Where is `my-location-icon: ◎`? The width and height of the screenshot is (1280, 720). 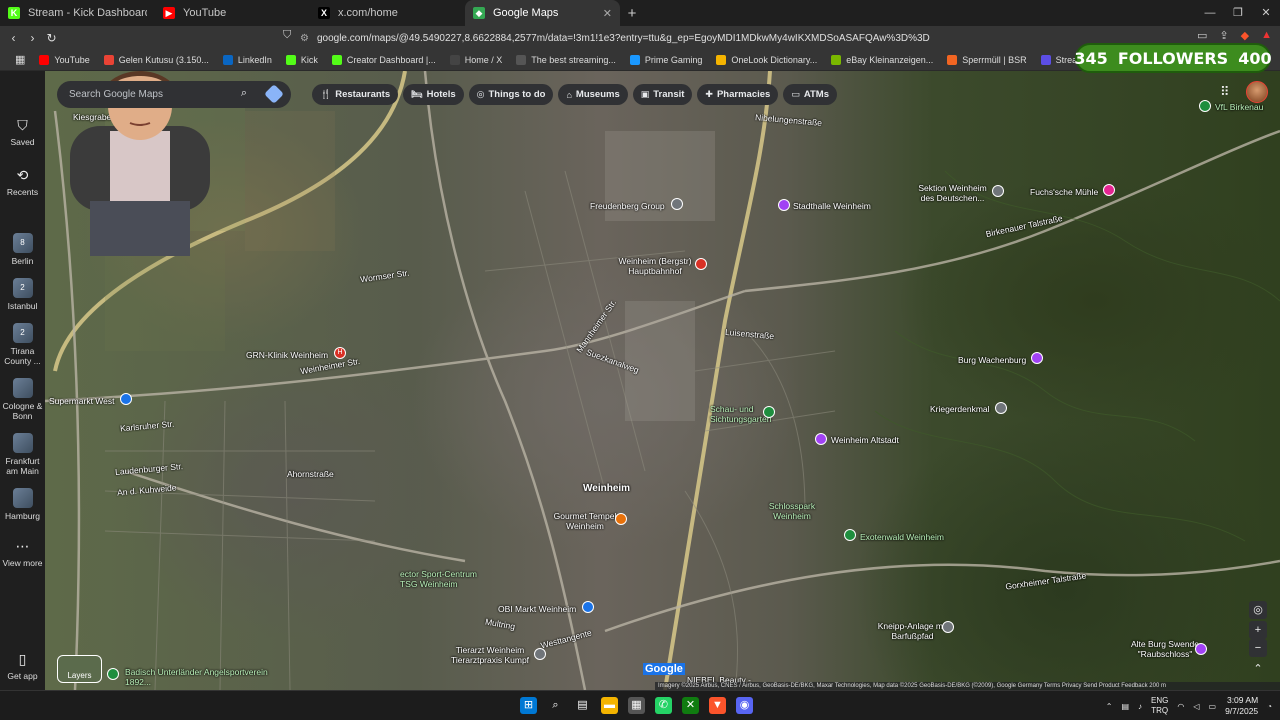
my-location-icon: ◎ is located at coordinates (1258, 610).